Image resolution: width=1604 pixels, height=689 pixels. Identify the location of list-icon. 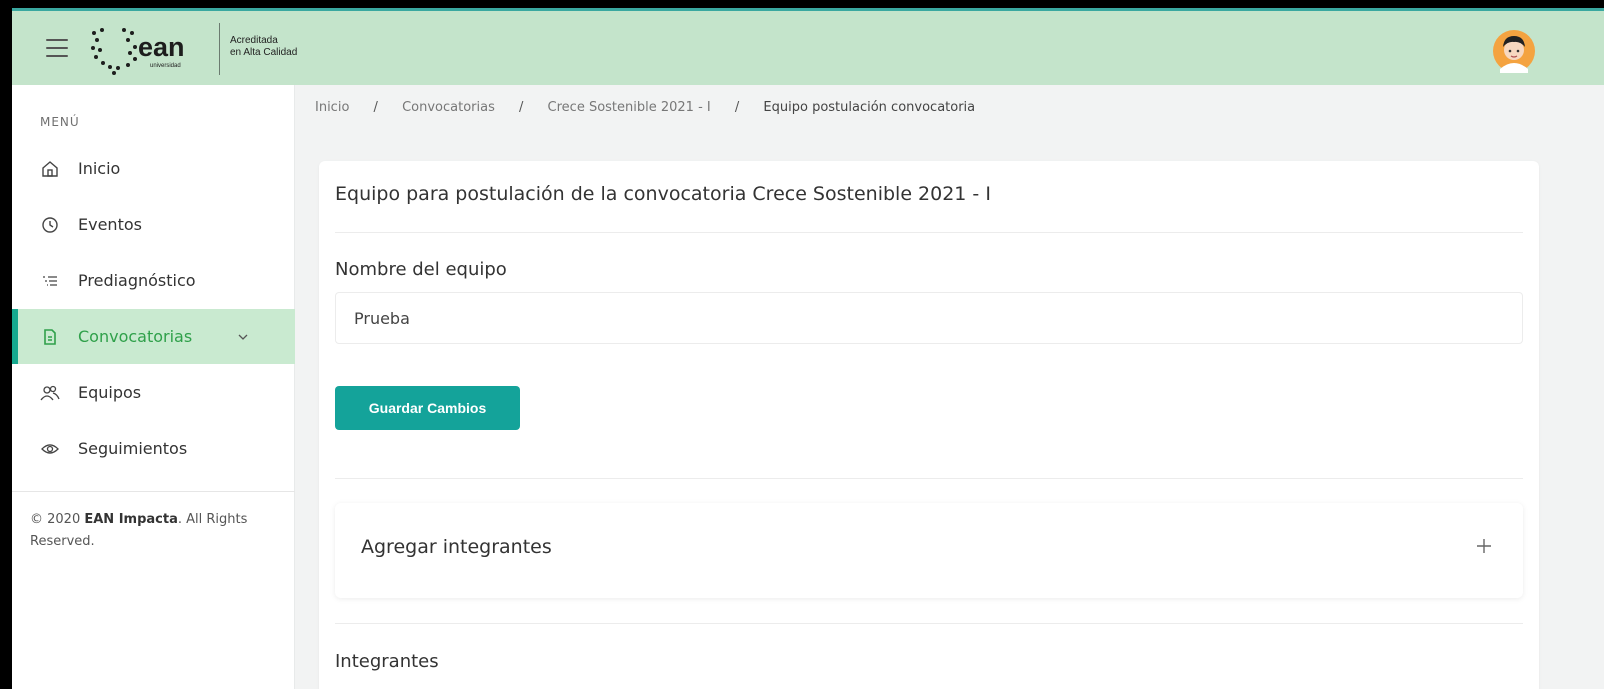
(50, 281).